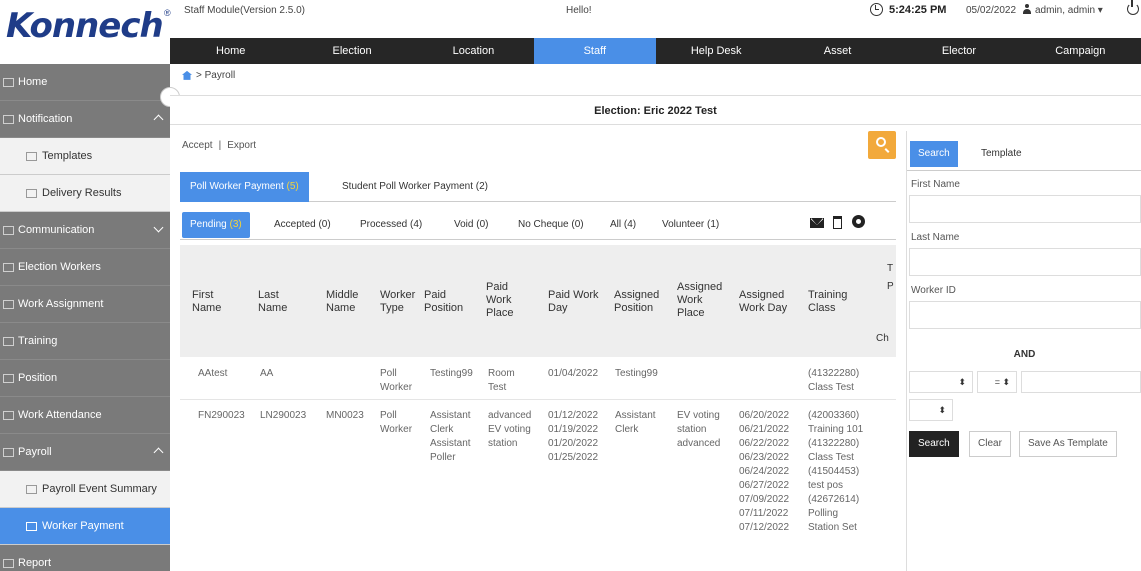 The height and width of the screenshot is (571, 1141). I want to click on tab-count: (3), so click(235, 224).